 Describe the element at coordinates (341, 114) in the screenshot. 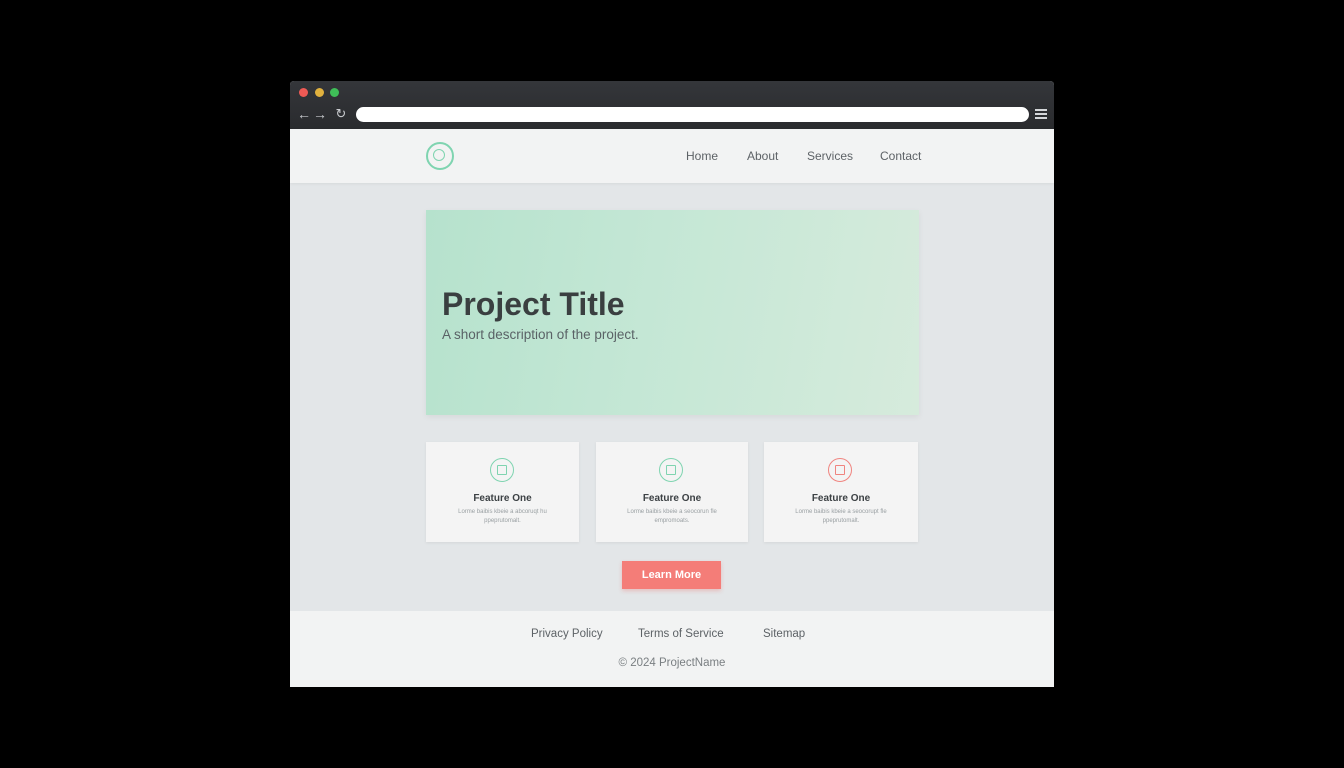

I see `reload-icon: ↻` at that location.